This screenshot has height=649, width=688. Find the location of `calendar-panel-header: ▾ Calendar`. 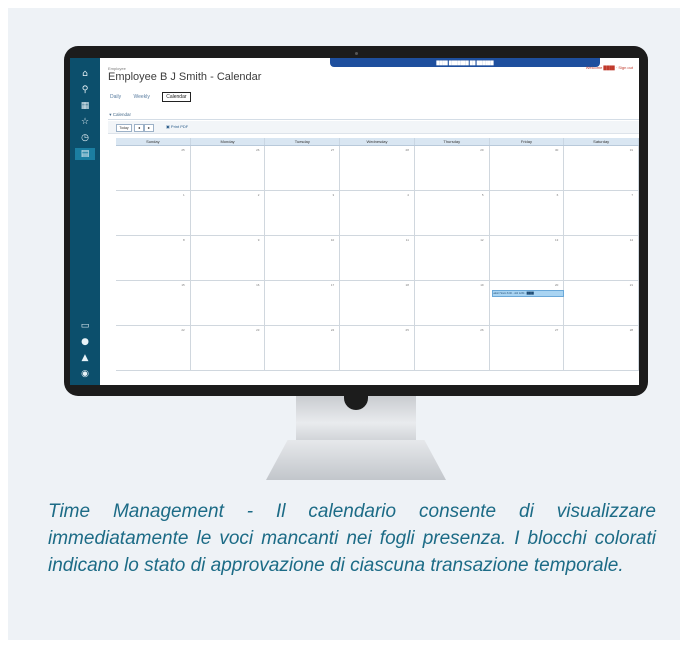

calendar-panel-header: ▾ Calendar is located at coordinates (373, 115).